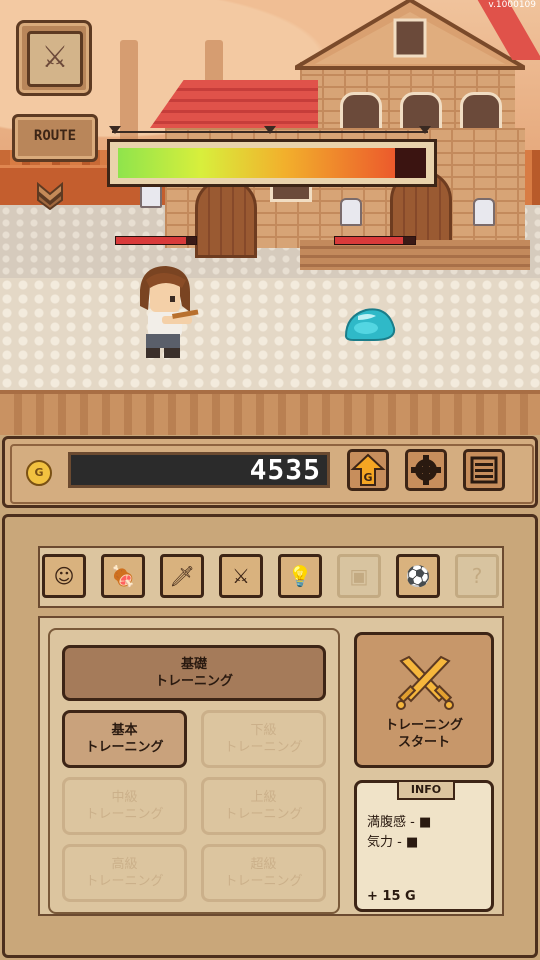 This screenshot has height=960, width=540. I want to click on menu-button, so click(484, 470).